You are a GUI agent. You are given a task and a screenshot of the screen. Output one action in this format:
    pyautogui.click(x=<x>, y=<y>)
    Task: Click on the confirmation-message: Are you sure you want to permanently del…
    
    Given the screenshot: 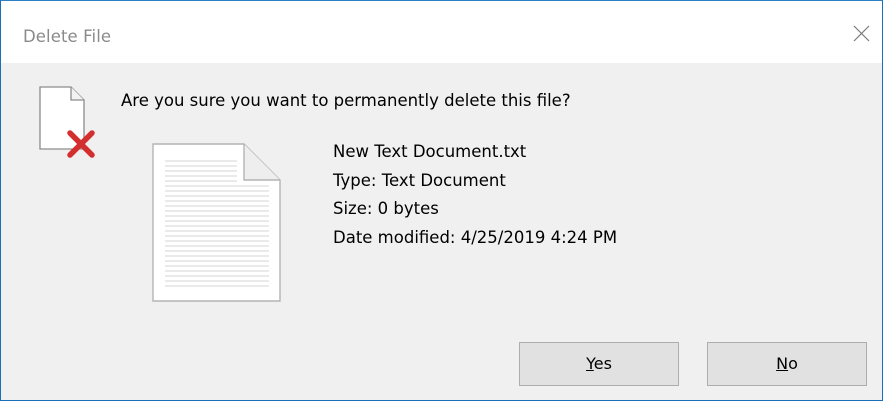 What is the action you would take?
    pyautogui.click(x=346, y=100)
    